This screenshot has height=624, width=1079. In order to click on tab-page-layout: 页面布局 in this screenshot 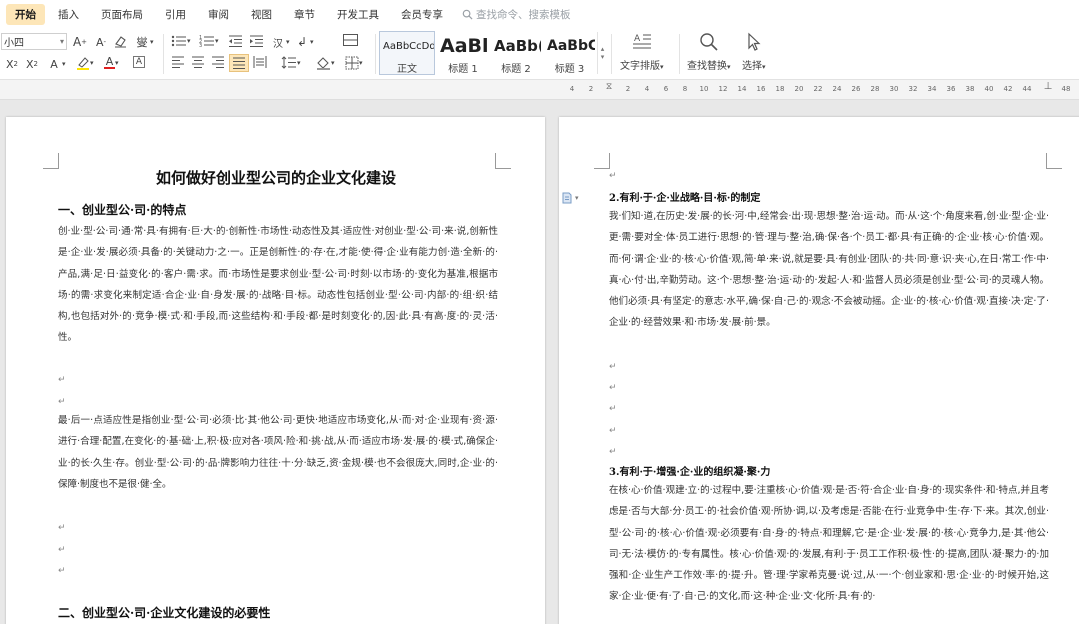, I will do `click(122, 14)`.